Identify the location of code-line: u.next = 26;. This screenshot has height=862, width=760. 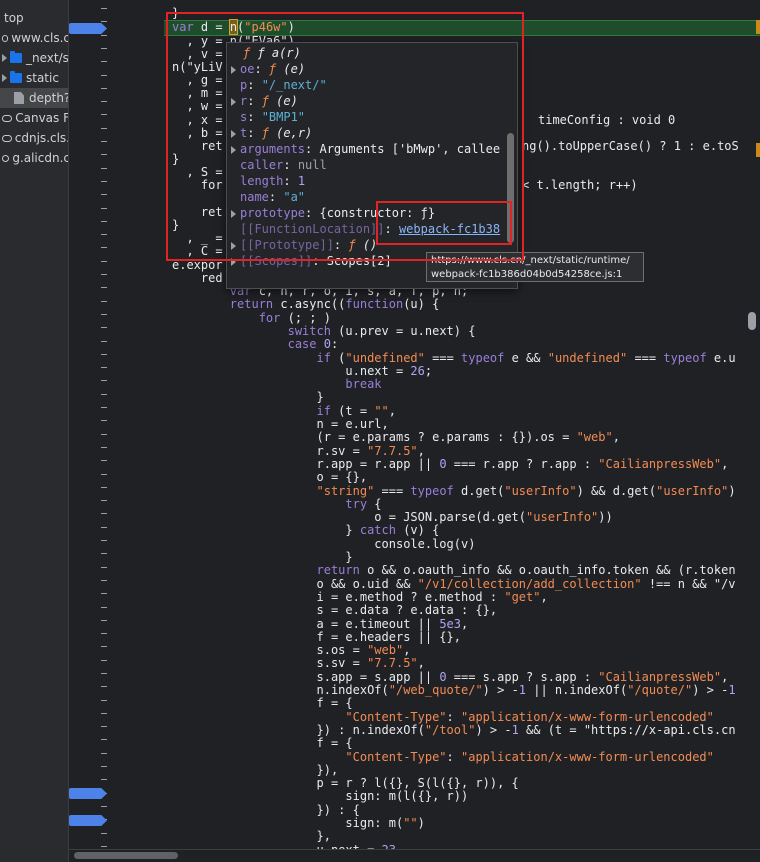
(302, 370).